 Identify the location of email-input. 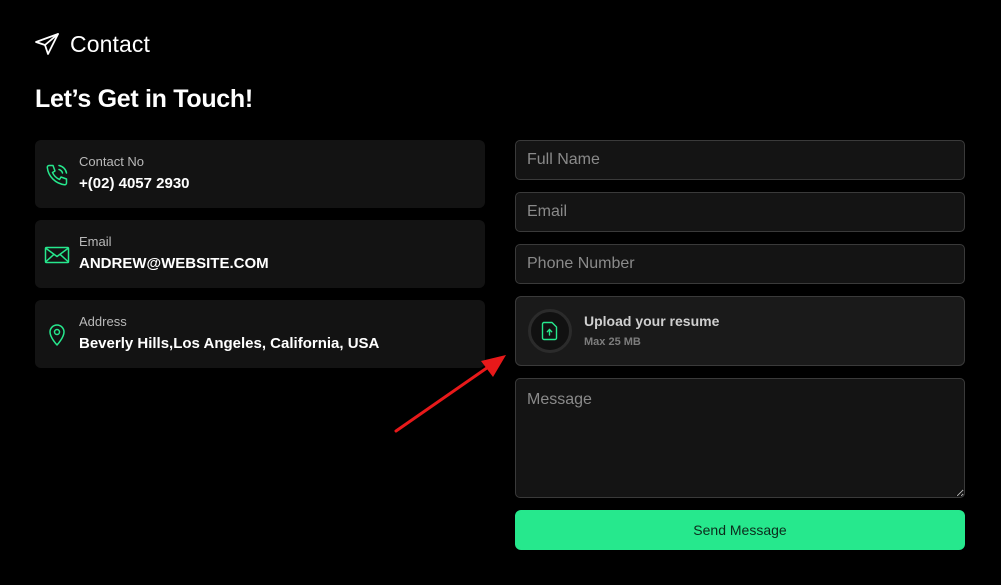
(740, 212).